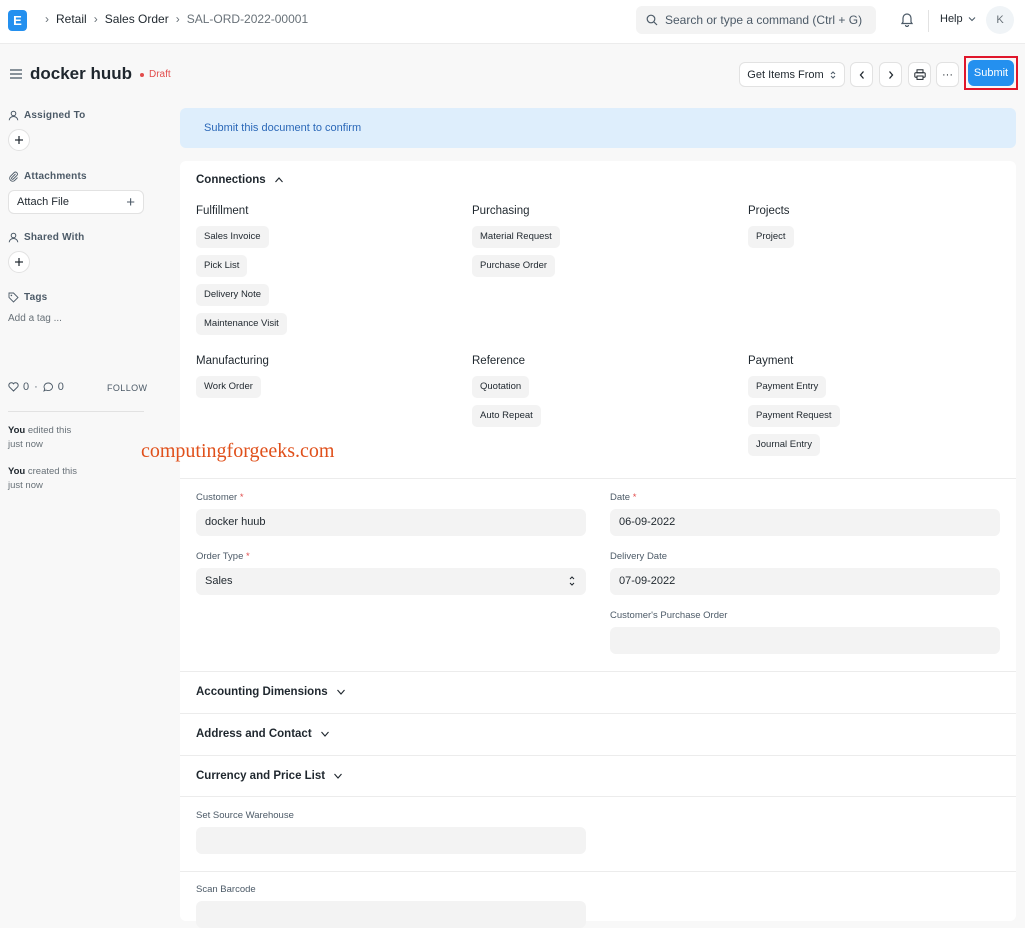 The image size is (1025, 928). Describe the element at coordinates (833, 74) in the screenshot. I see `sort-icon` at that location.